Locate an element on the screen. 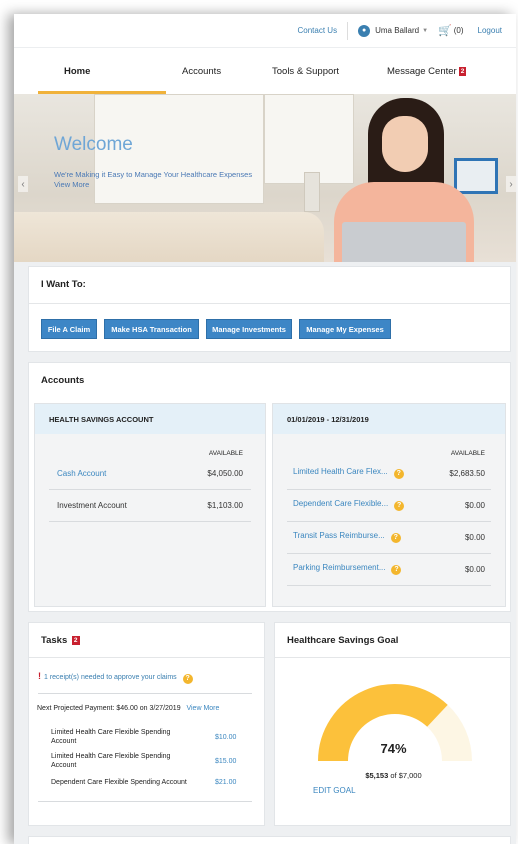  tasks-title-text: Tasks is located at coordinates (54, 640).